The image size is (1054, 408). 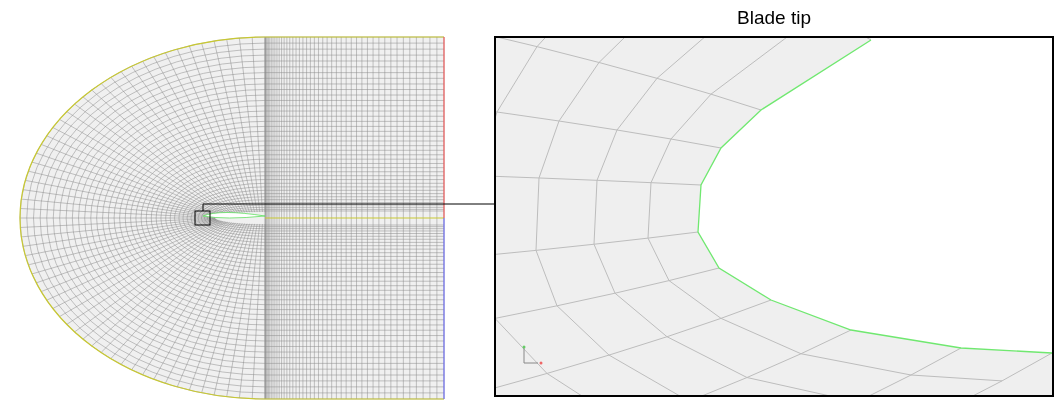 What do you see at coordinates (532, 355) in the screenshot?
I see `axes-icon` at bounding box center [532, 355].